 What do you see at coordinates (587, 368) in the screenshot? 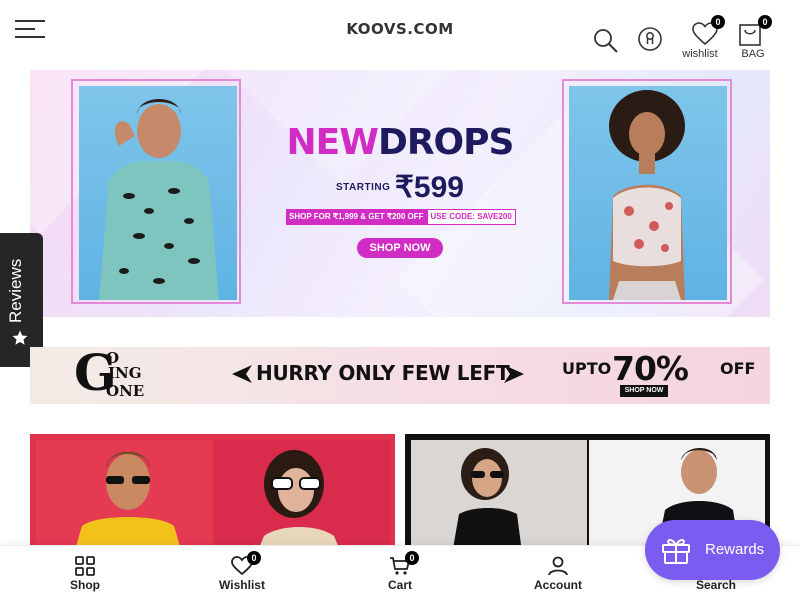
I see `upto-label: UPTO` at bounding box center [587, 368].